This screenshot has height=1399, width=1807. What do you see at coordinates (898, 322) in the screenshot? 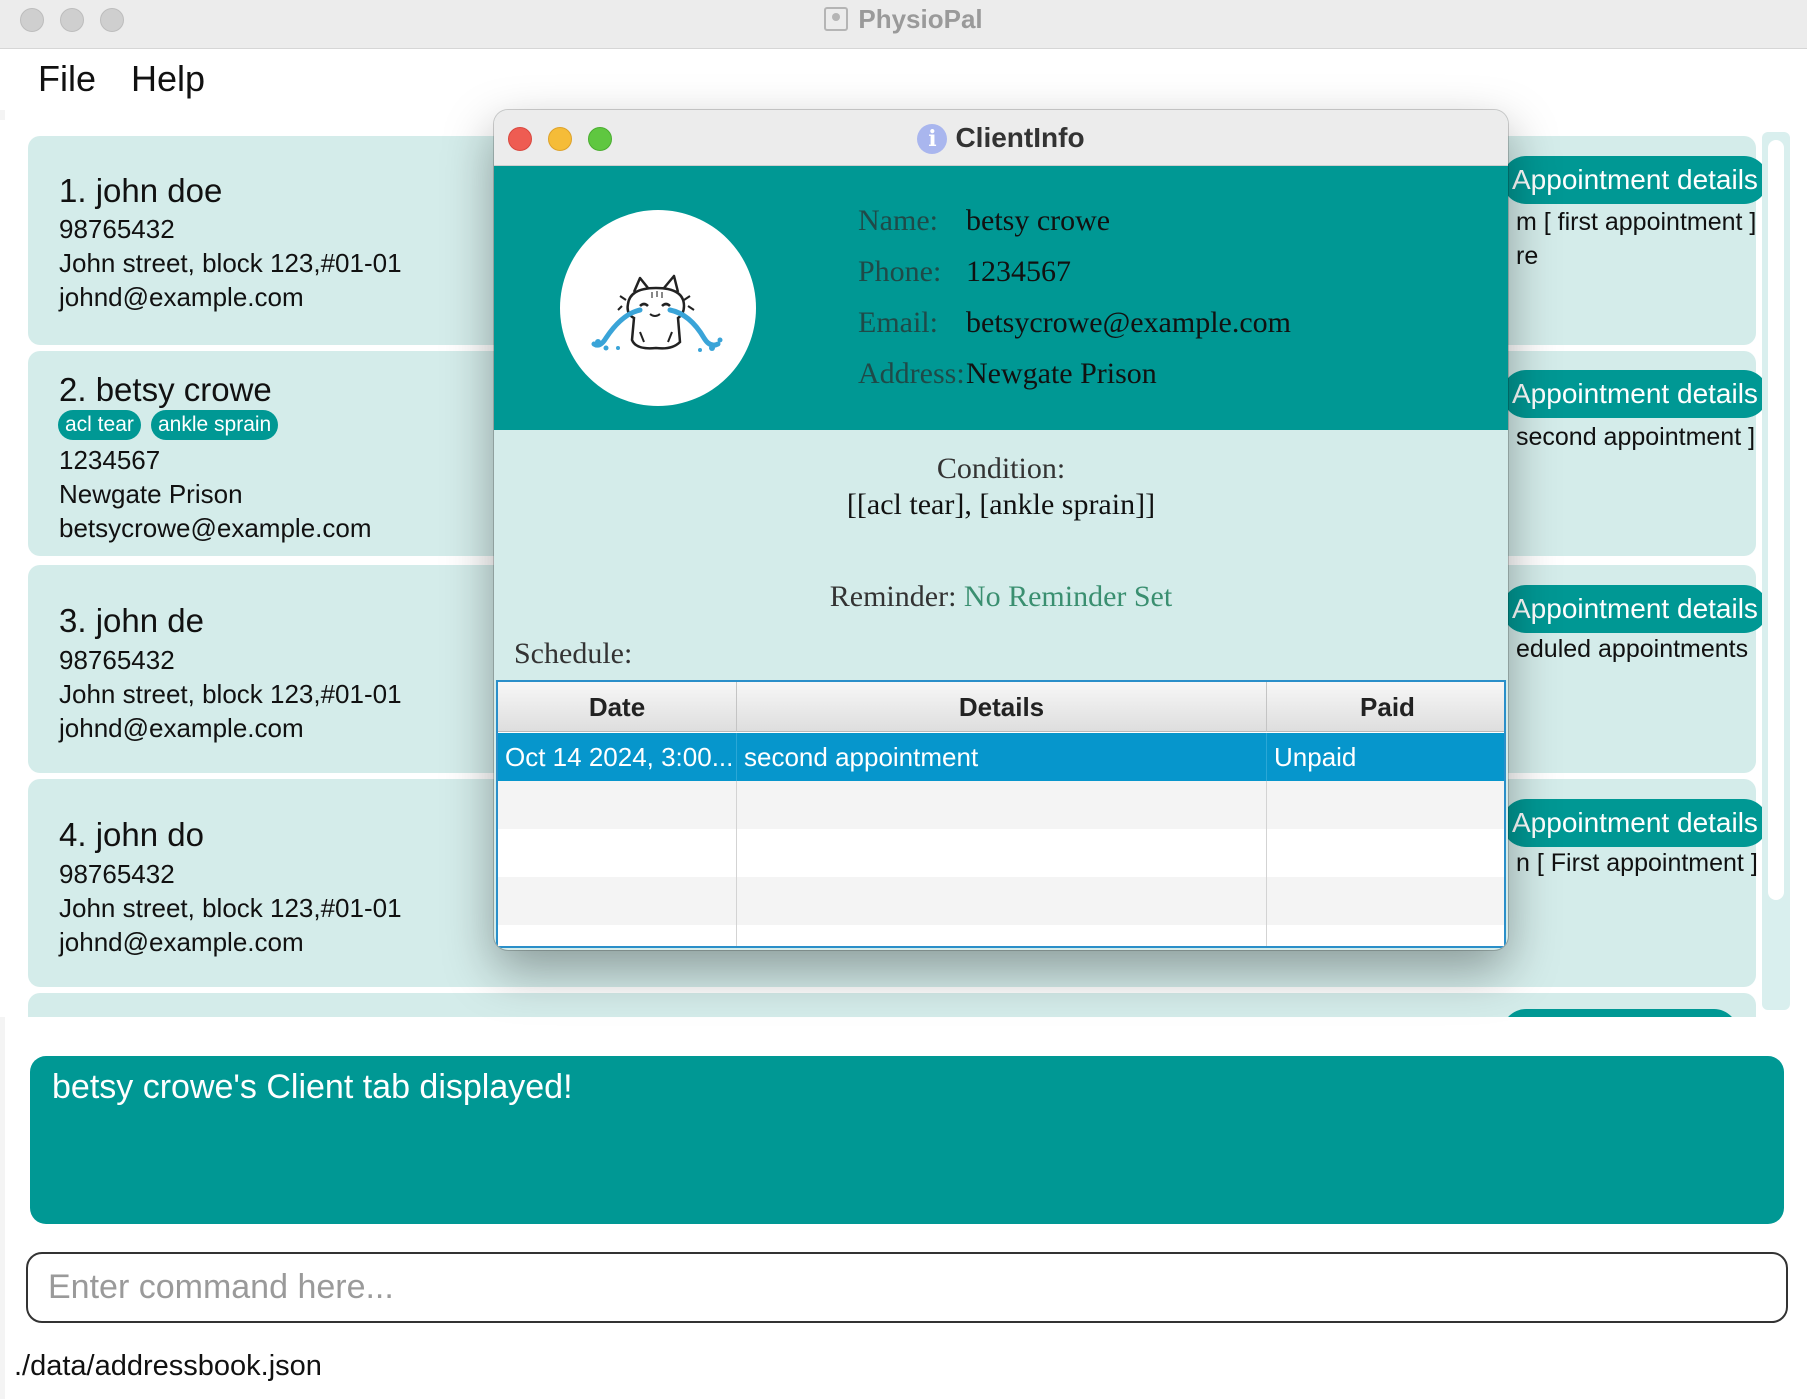
I see `email-label: Email:` at bounding box center [898, 322].